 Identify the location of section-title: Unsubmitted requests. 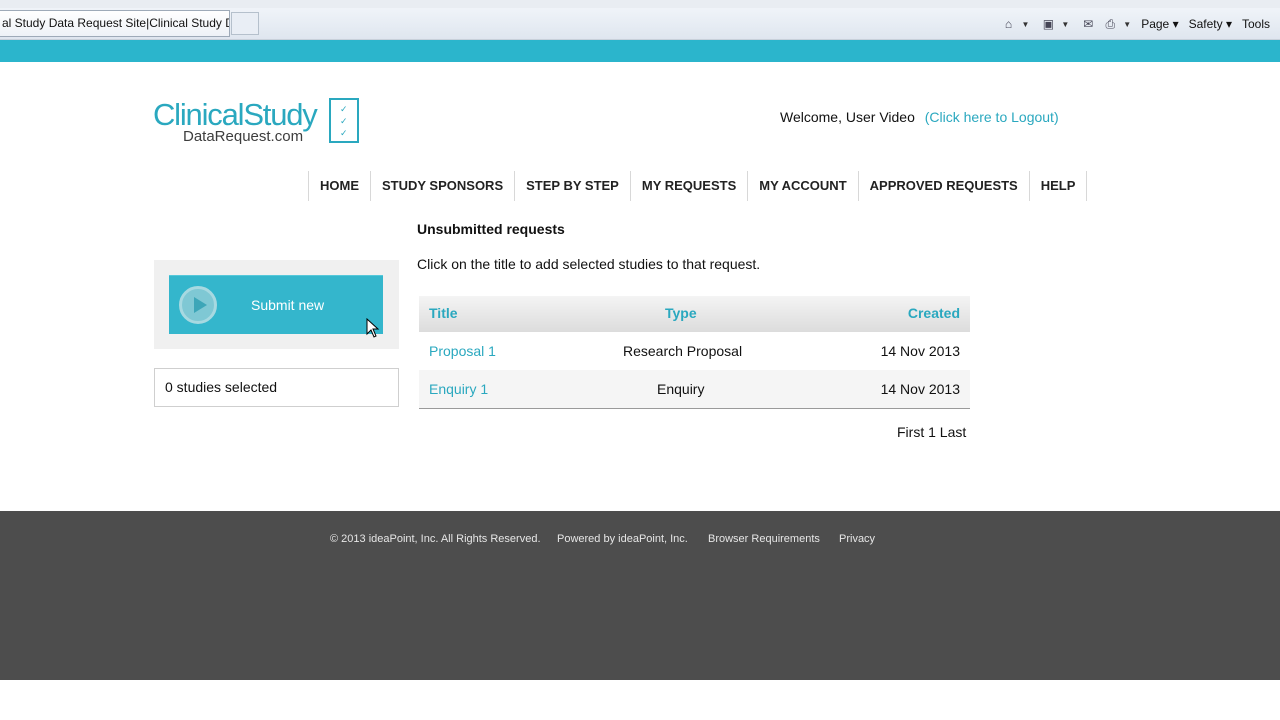
(491, 229).